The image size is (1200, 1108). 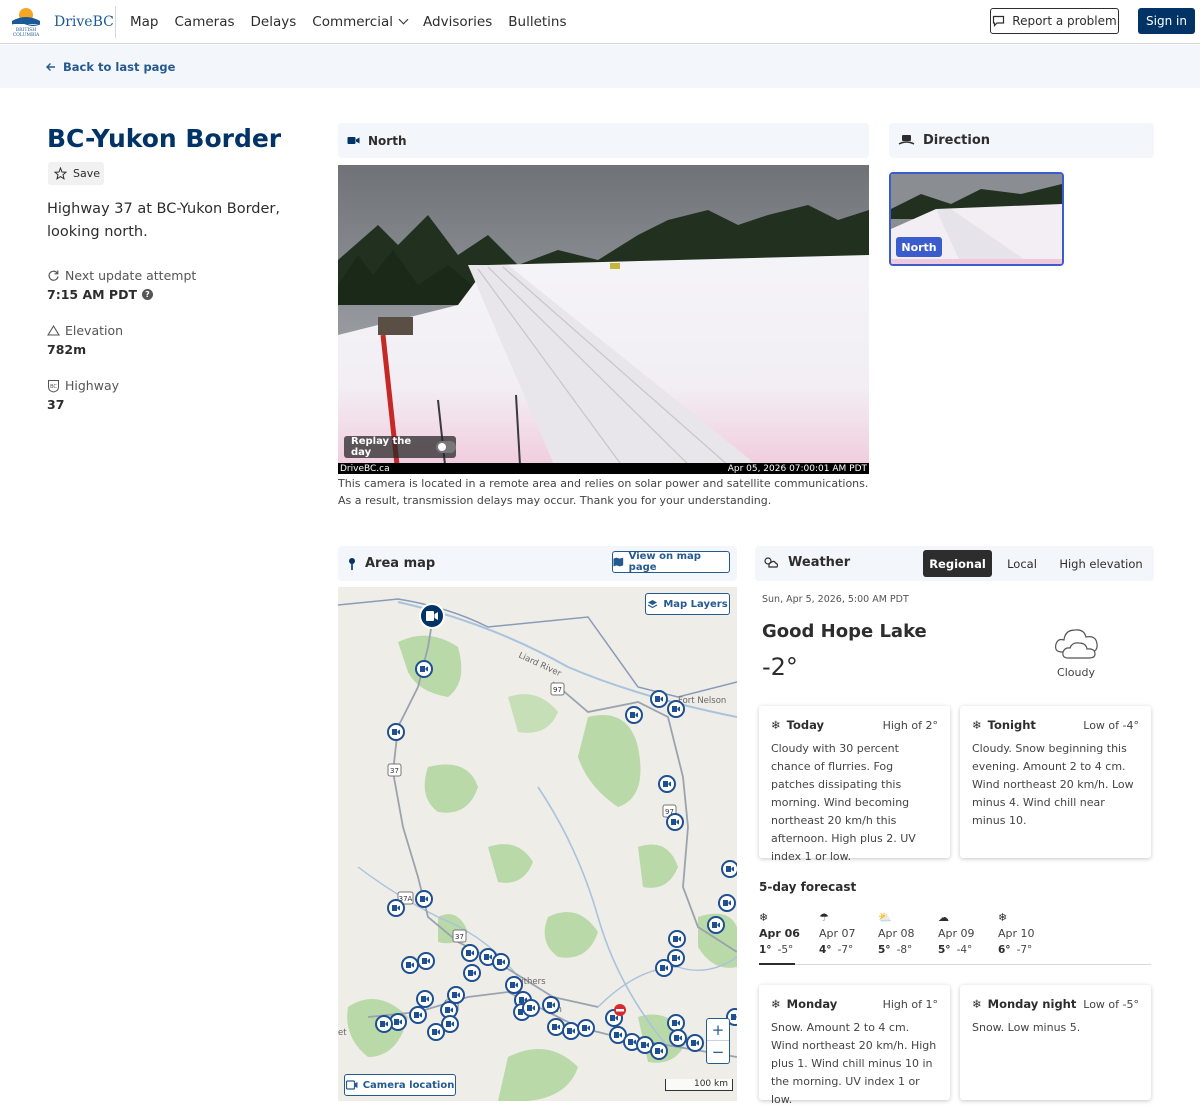 I want to click on five-day-forecast-title: 5-day forecast, so click(x=808, y=887).